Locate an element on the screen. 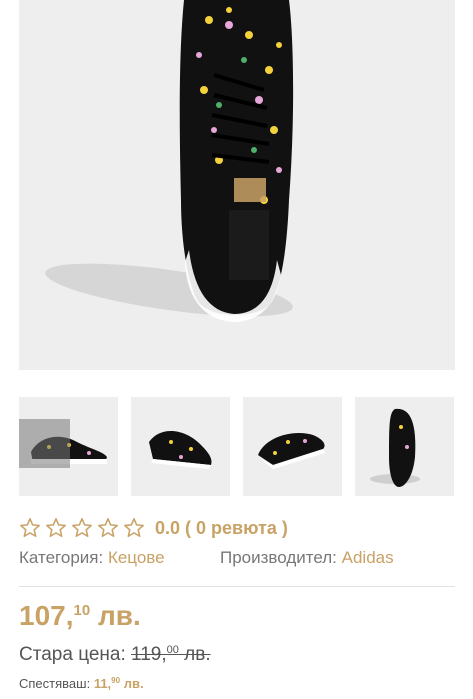 This screenshot has width=473, height=699. manufacturer: Производител: Adidas is located at coordinates (307, 558).